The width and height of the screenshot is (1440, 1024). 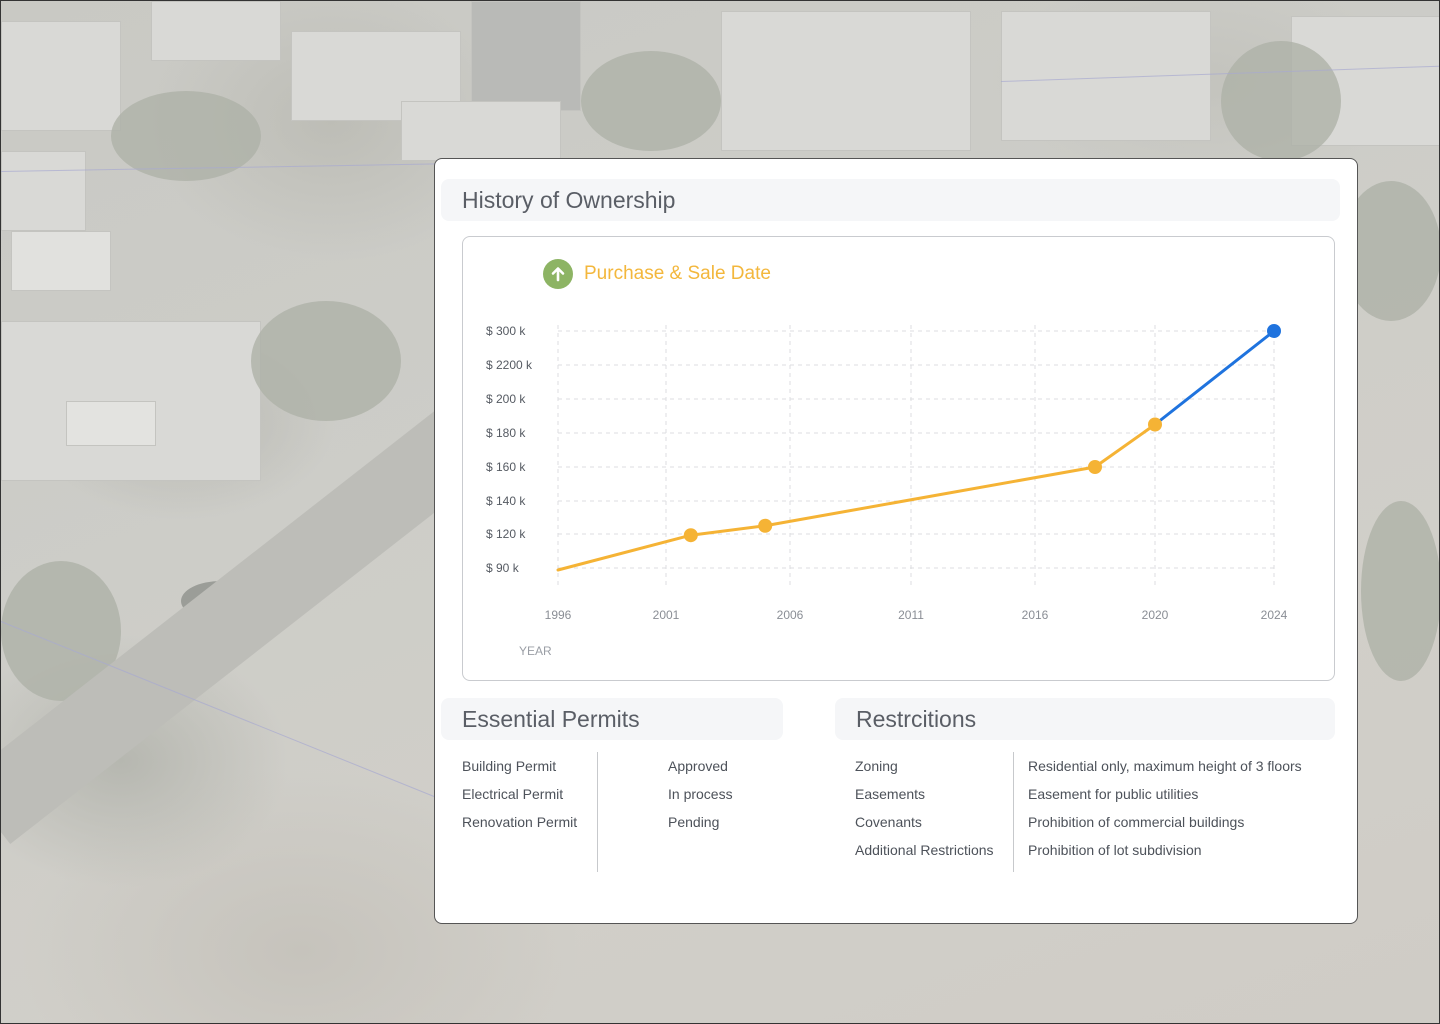 What do you see at coordinates (509, 766) in the screenshot?
I see `permit-name: Building Permit` at bounding box center [509, 766].